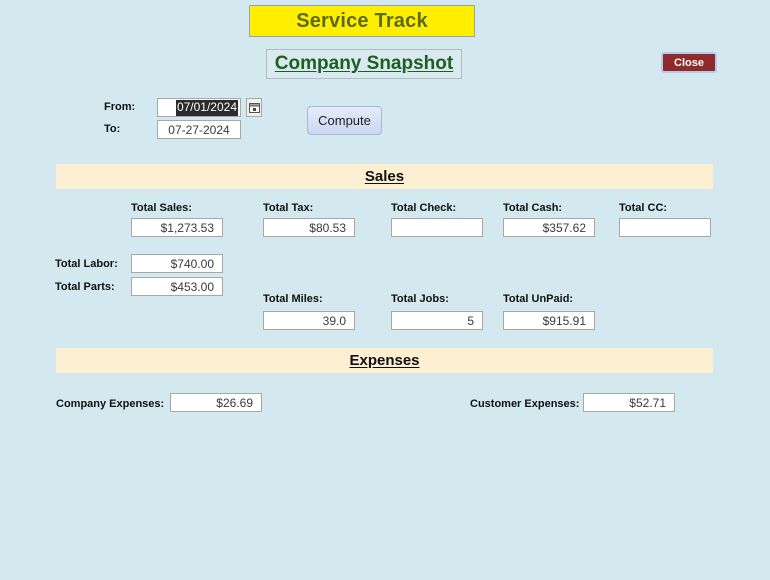 This screenshot has width=770, height=580. Describe the element at coordinates (161, 208) in the screenshot. I see `total-sales-label: Total Sales:` at that location.